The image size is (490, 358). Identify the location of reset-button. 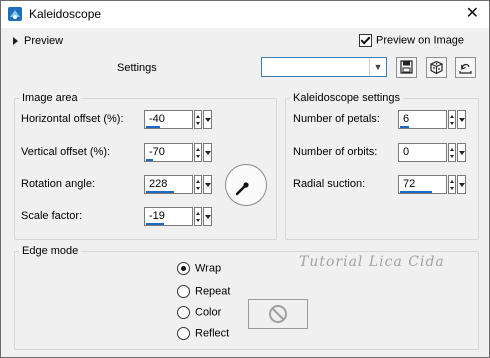
(465, 67).